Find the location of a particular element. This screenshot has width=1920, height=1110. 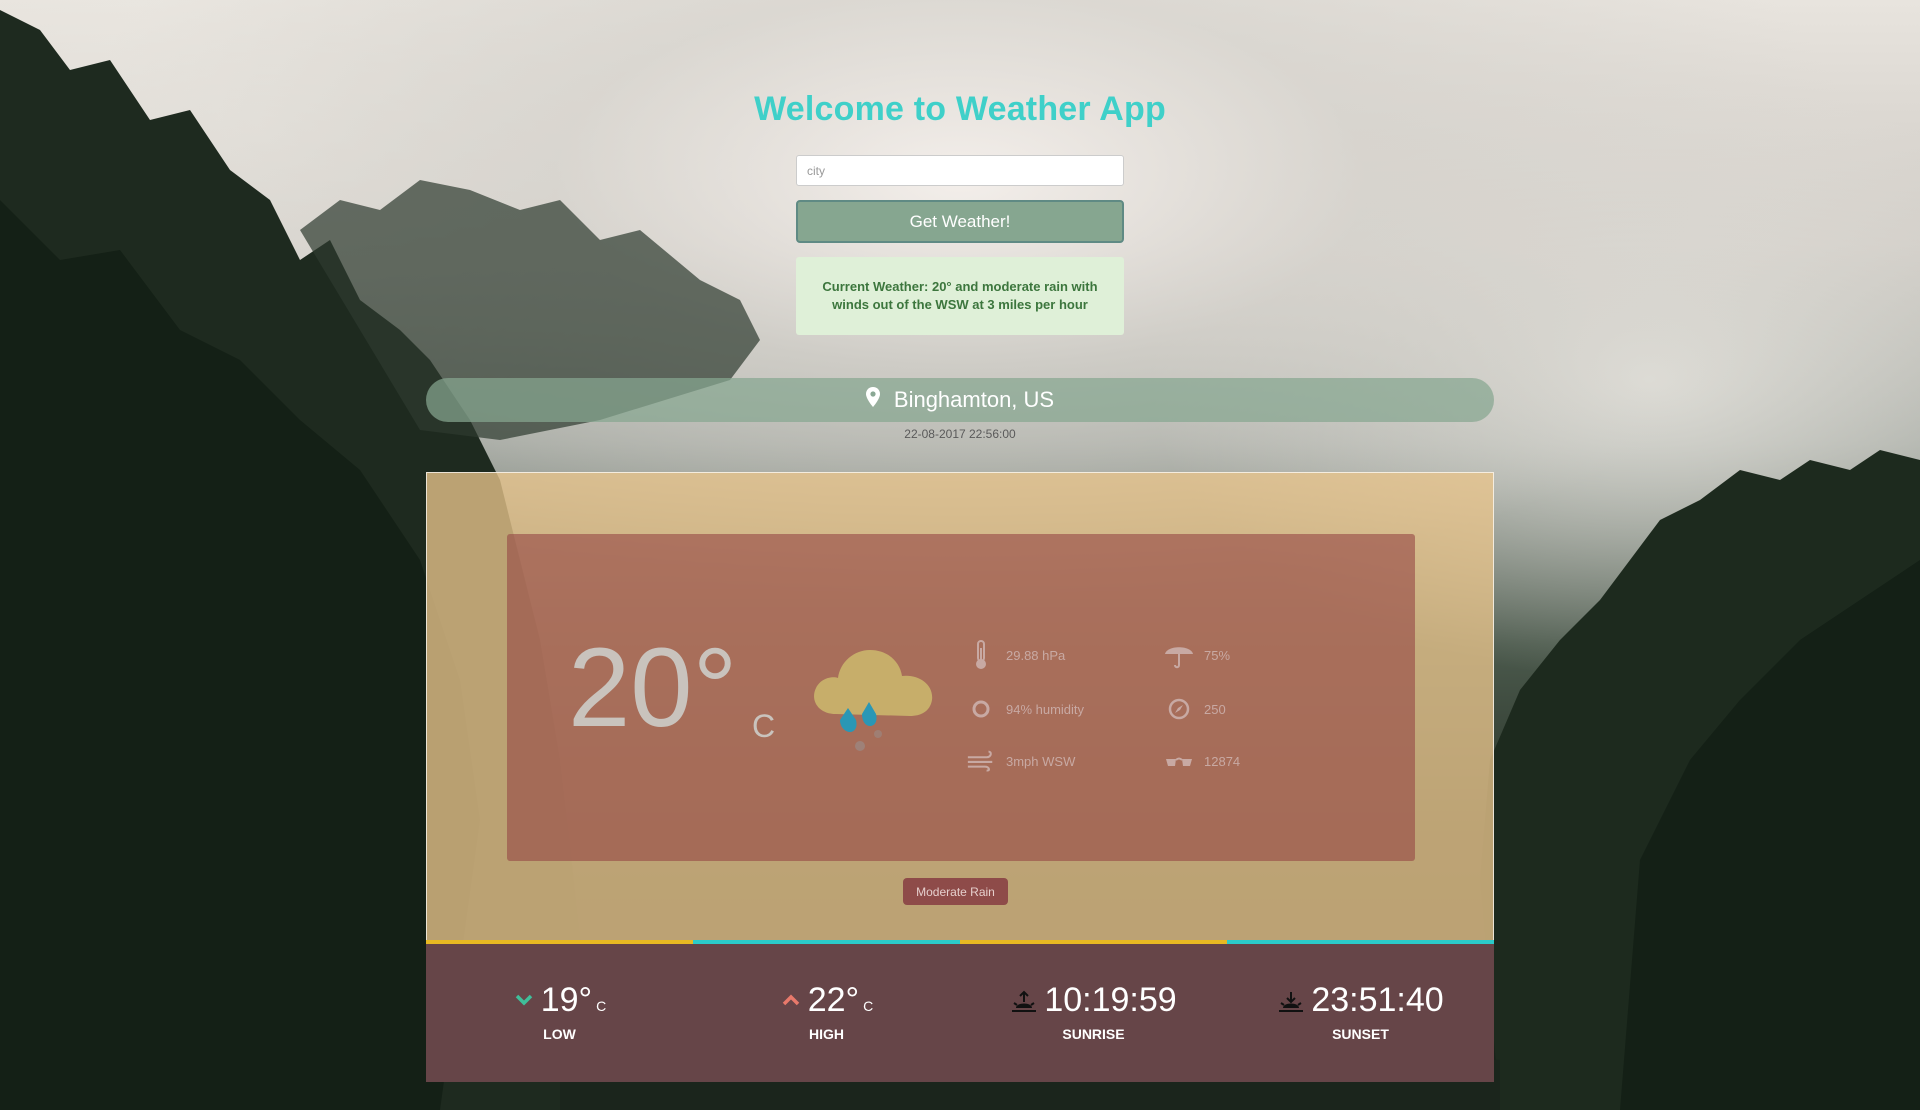

glasses-icon is located at coordinates (1179, 761).